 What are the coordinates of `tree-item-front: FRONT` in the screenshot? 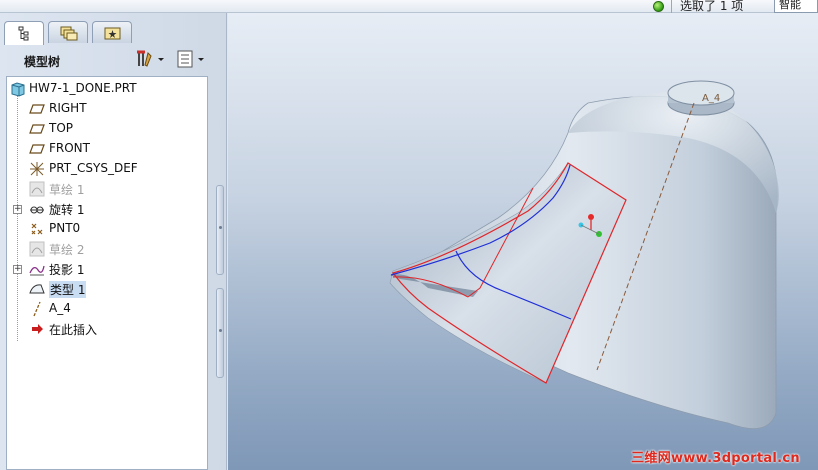 It's located at (107, 149).